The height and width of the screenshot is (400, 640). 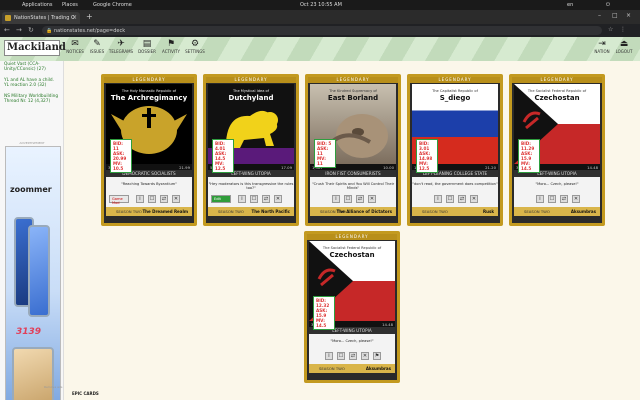 I want to click on power-icon: ⏻, so click(x=608, y=5).